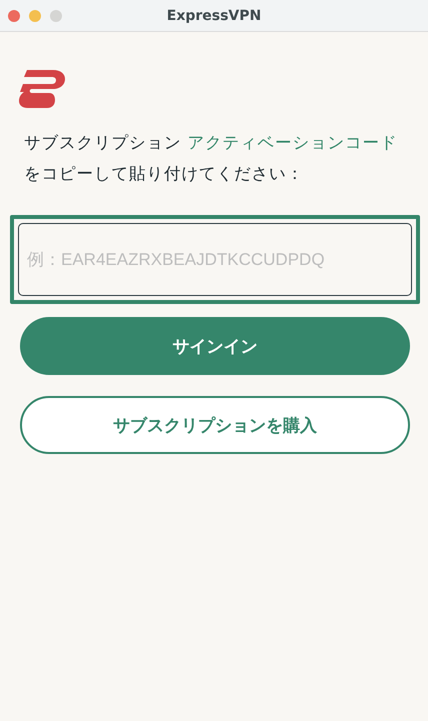 The image size is (428, 721). What do you see at coordinates (215, 346) in the screenshot?
I see `sign-in-button: サインイン` at bounding box center [215, 346].